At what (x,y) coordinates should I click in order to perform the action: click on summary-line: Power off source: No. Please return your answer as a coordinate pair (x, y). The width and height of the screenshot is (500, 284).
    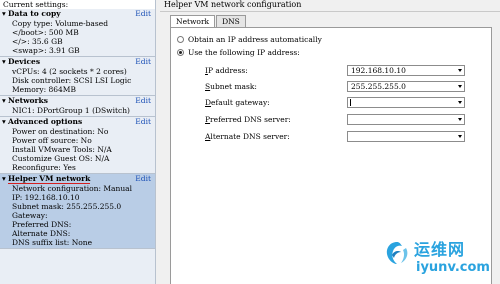
    Looking at the image, I should click on (52, 140).